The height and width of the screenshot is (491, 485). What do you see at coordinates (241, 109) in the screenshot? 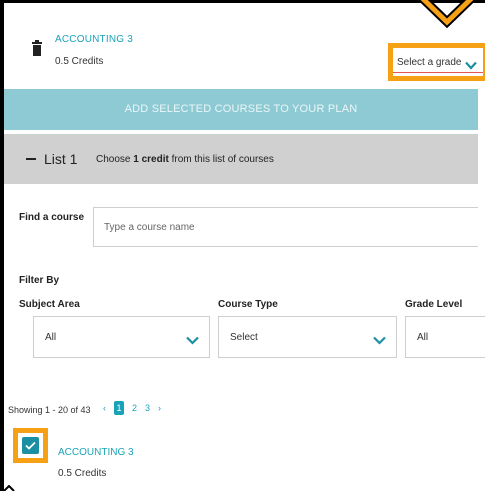
I see `add-selected-courses-button: ADD SELECTED COURSES TO YOUR PLAN` at bounding box center [241, 109].